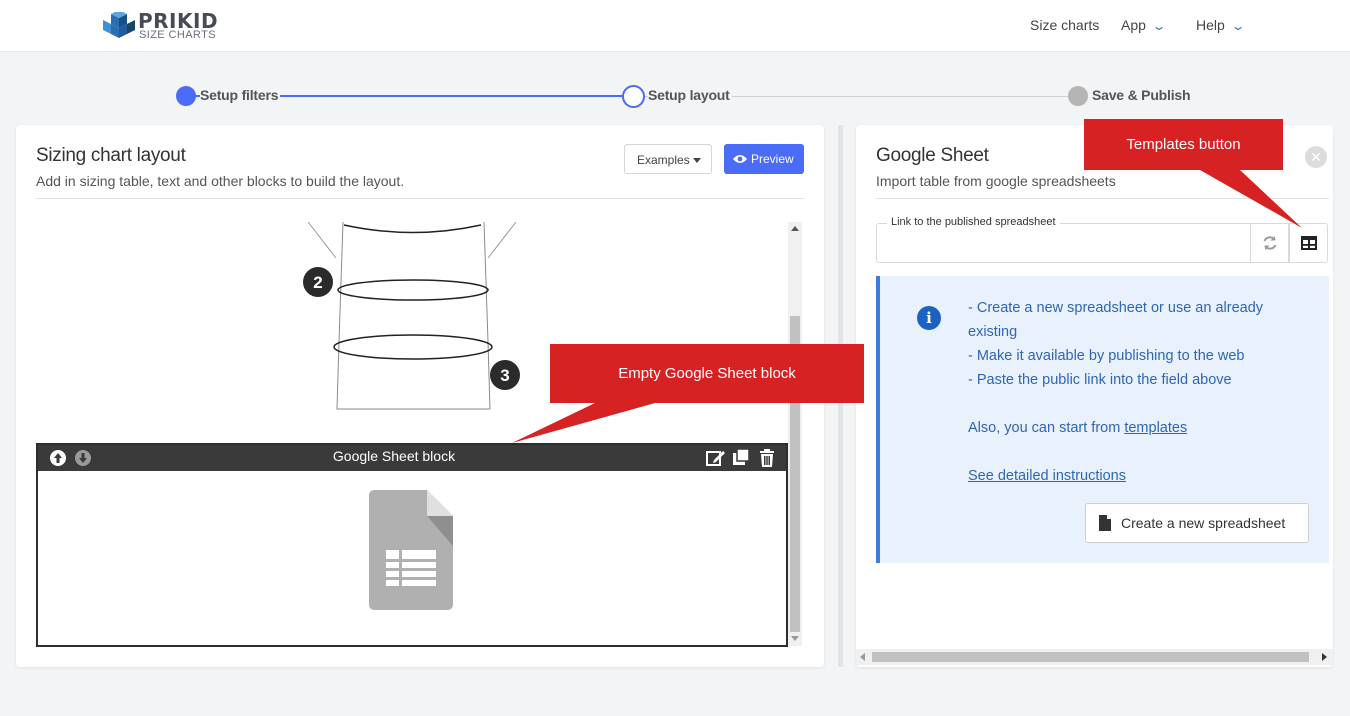 This screenshot has height=716, width=1350. I want to click on table-icon, so click(1309, 243).